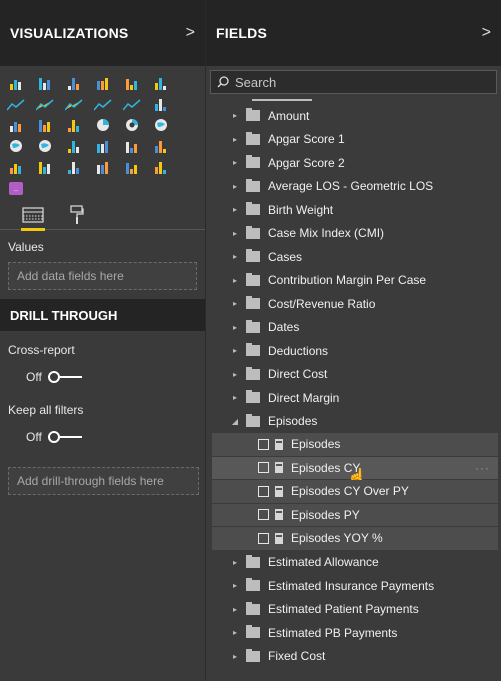 The width and height of the screenshot is (501, 681). I want to click on more-options-icon: ···, so click(482, 468).